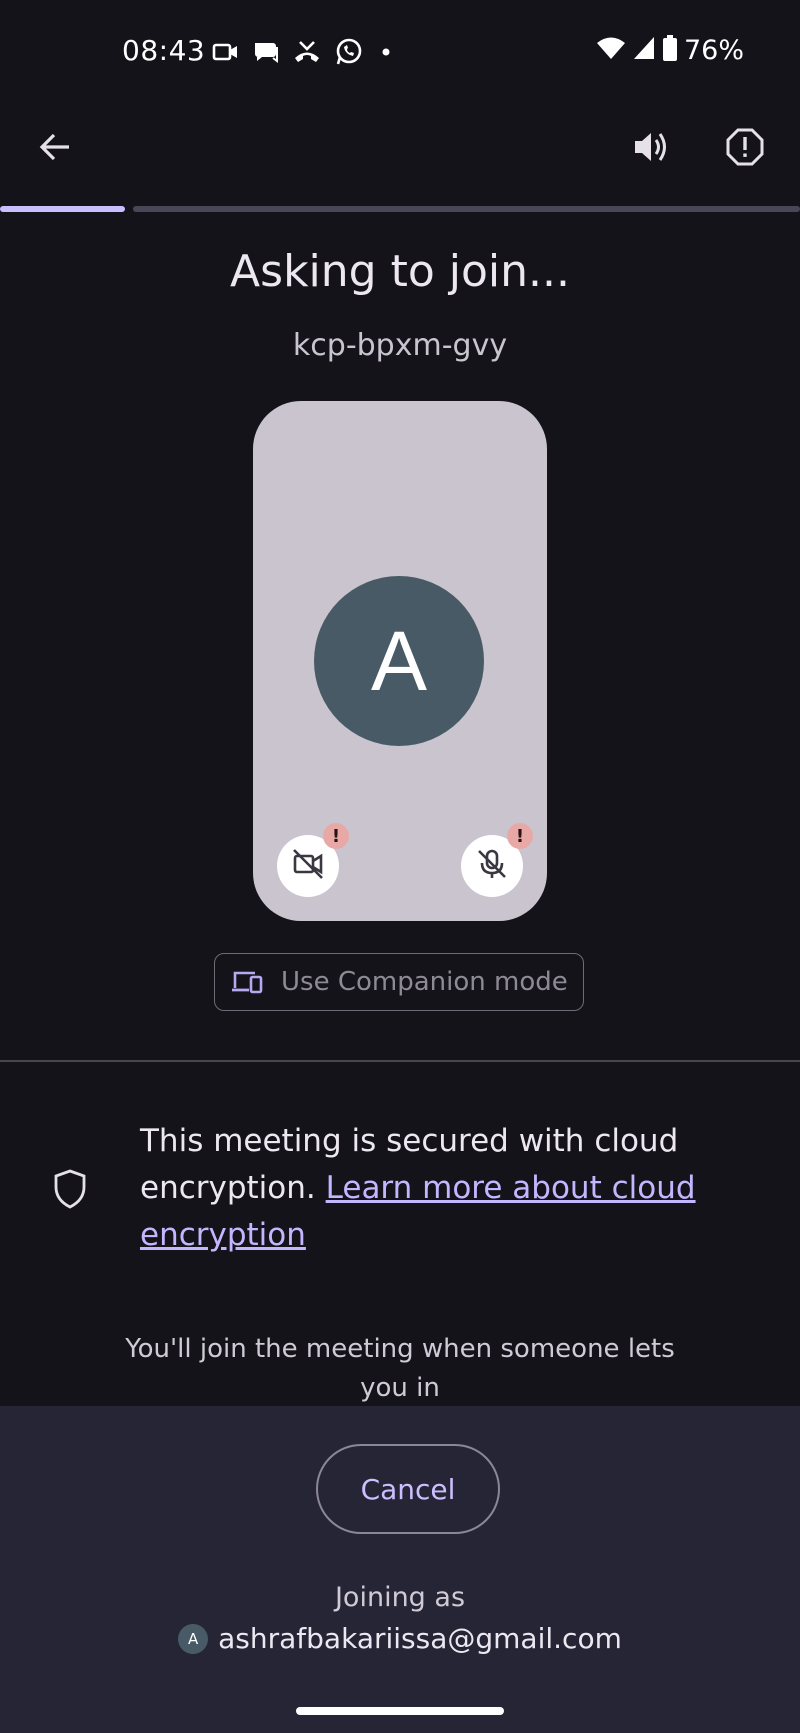 Image resolution: width=800 pixels, height=1733 pixels. What do you see at coordinates (420, 1638) in the screenshot?
I see `account-email: ashrafbakariissa@gmail.com` at bounding box center [420, 1638].